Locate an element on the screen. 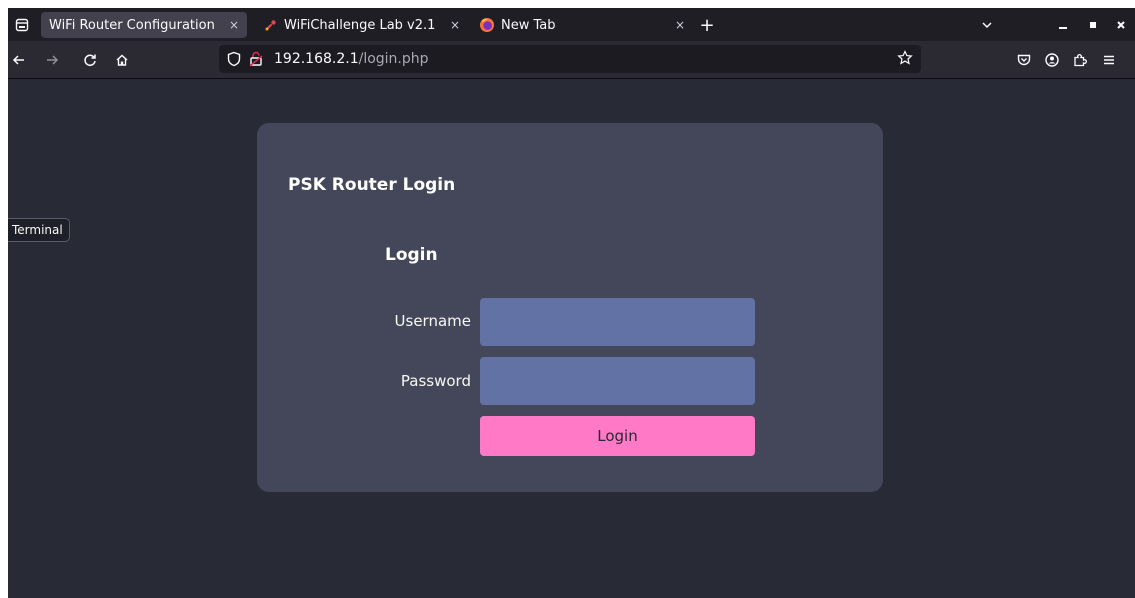  account-button is located at coordinates (1052, 60).